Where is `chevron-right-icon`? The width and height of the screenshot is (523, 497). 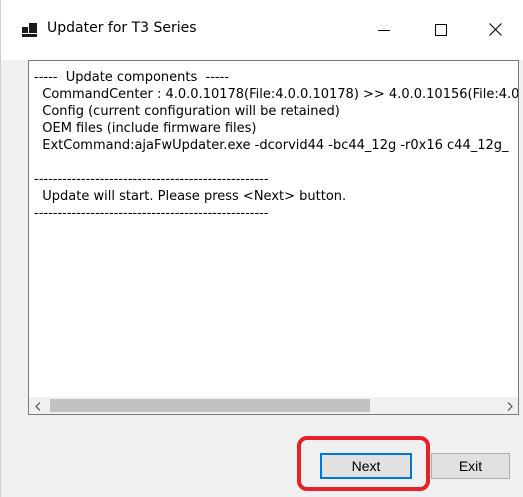
chevron-right-icon is located at coordinates (510, 405).